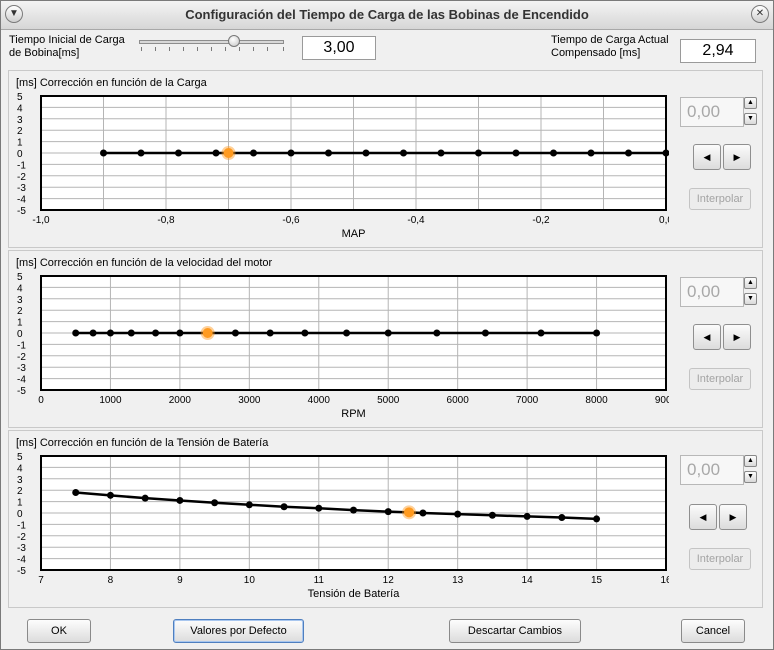 The height and width of the screenshot is (650, 774). I want to click on initial-charge-slider-track, so click(211, 42).